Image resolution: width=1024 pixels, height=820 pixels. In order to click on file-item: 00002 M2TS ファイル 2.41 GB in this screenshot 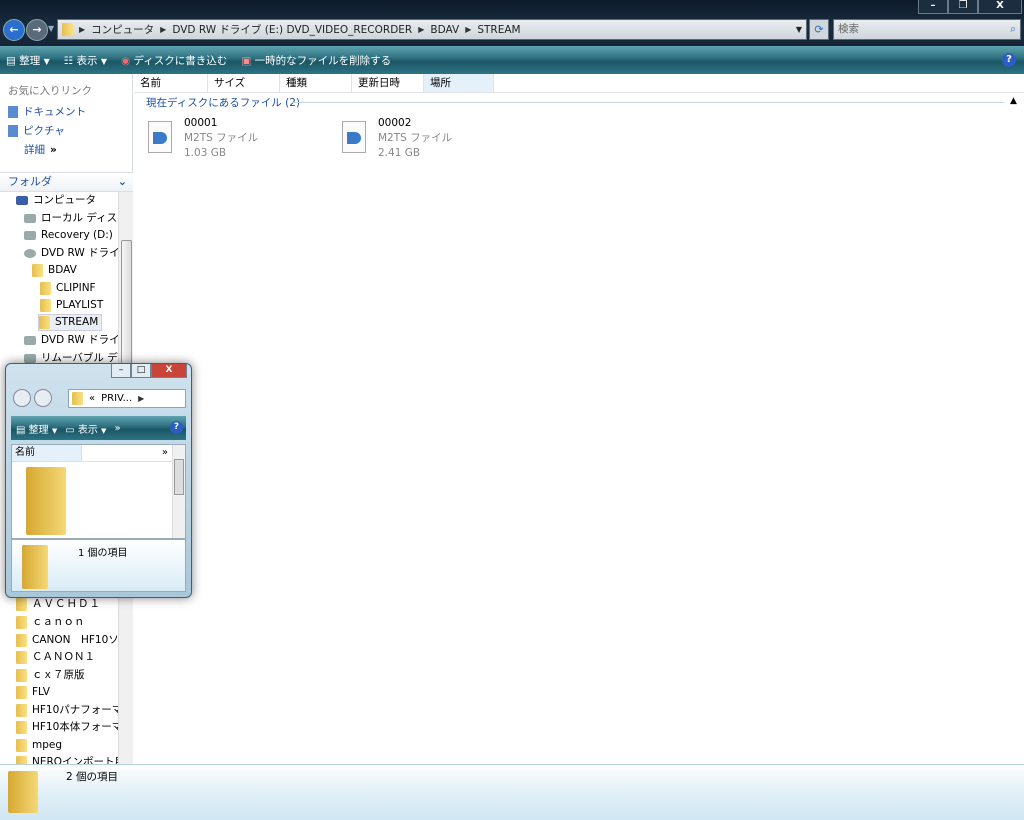, I will do `click(397, 138)`.